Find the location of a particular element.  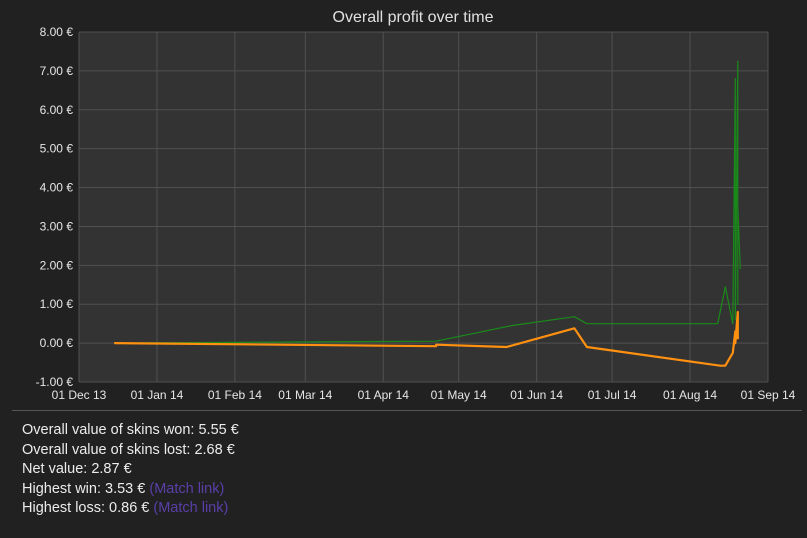

stat-skins-lost: Overall value of skins lost: 2.68 € is located at coordinates (128, 449).